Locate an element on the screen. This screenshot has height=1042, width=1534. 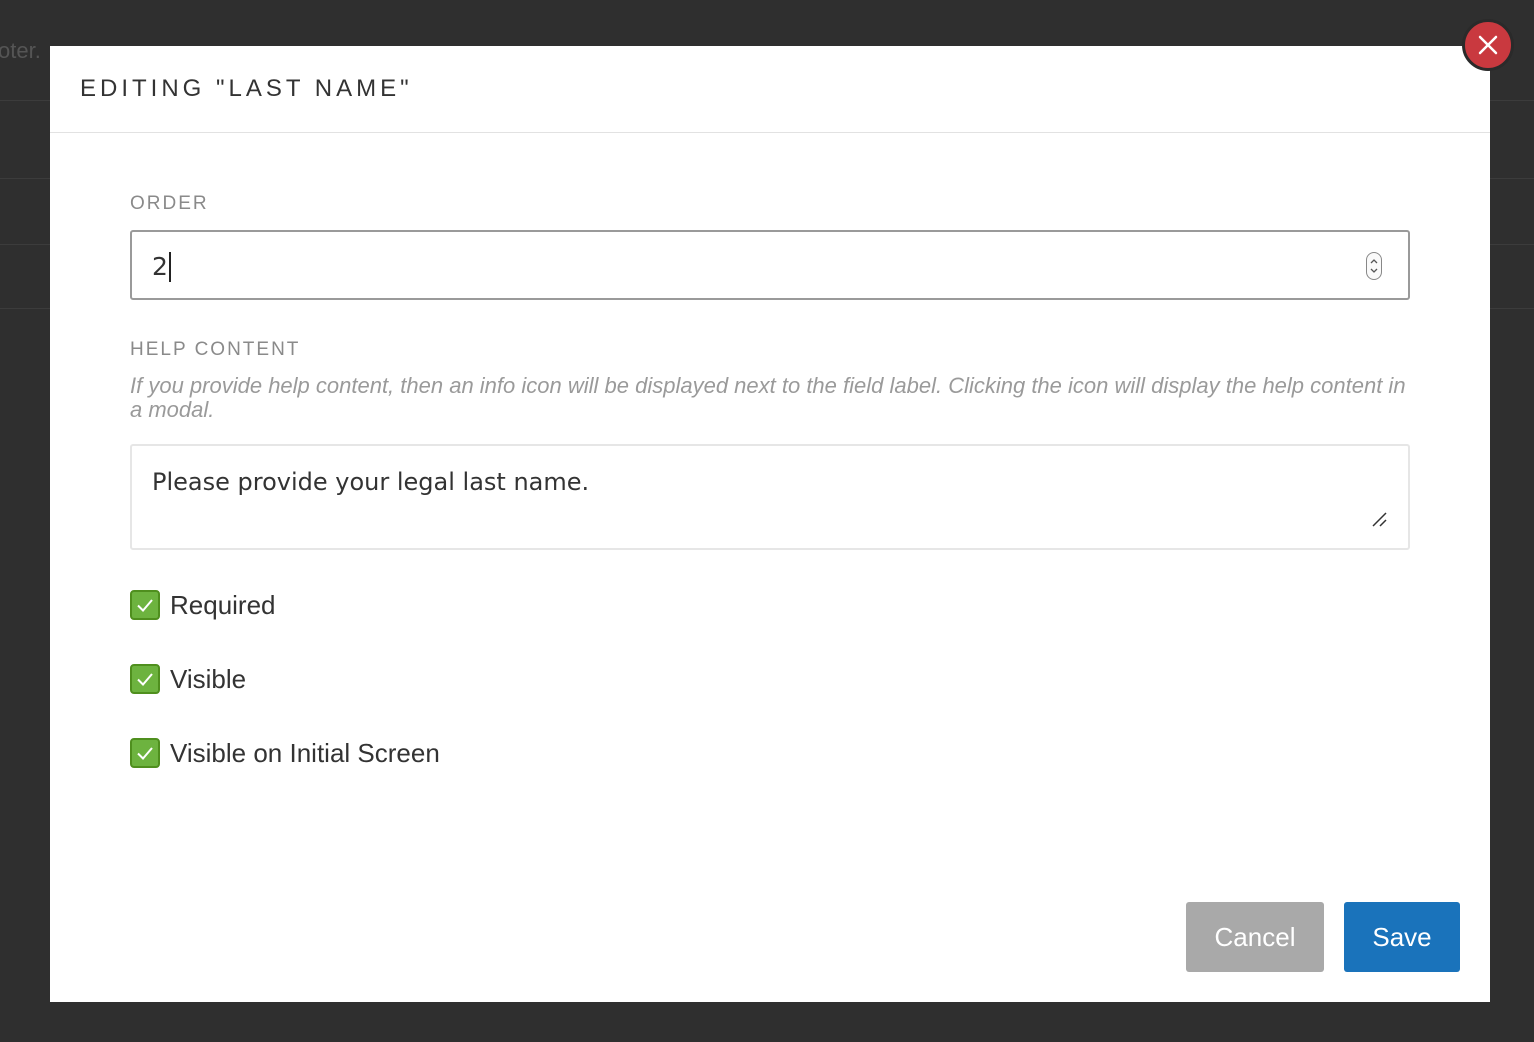
visible-label: Visible is located at coordinates (208, 678).